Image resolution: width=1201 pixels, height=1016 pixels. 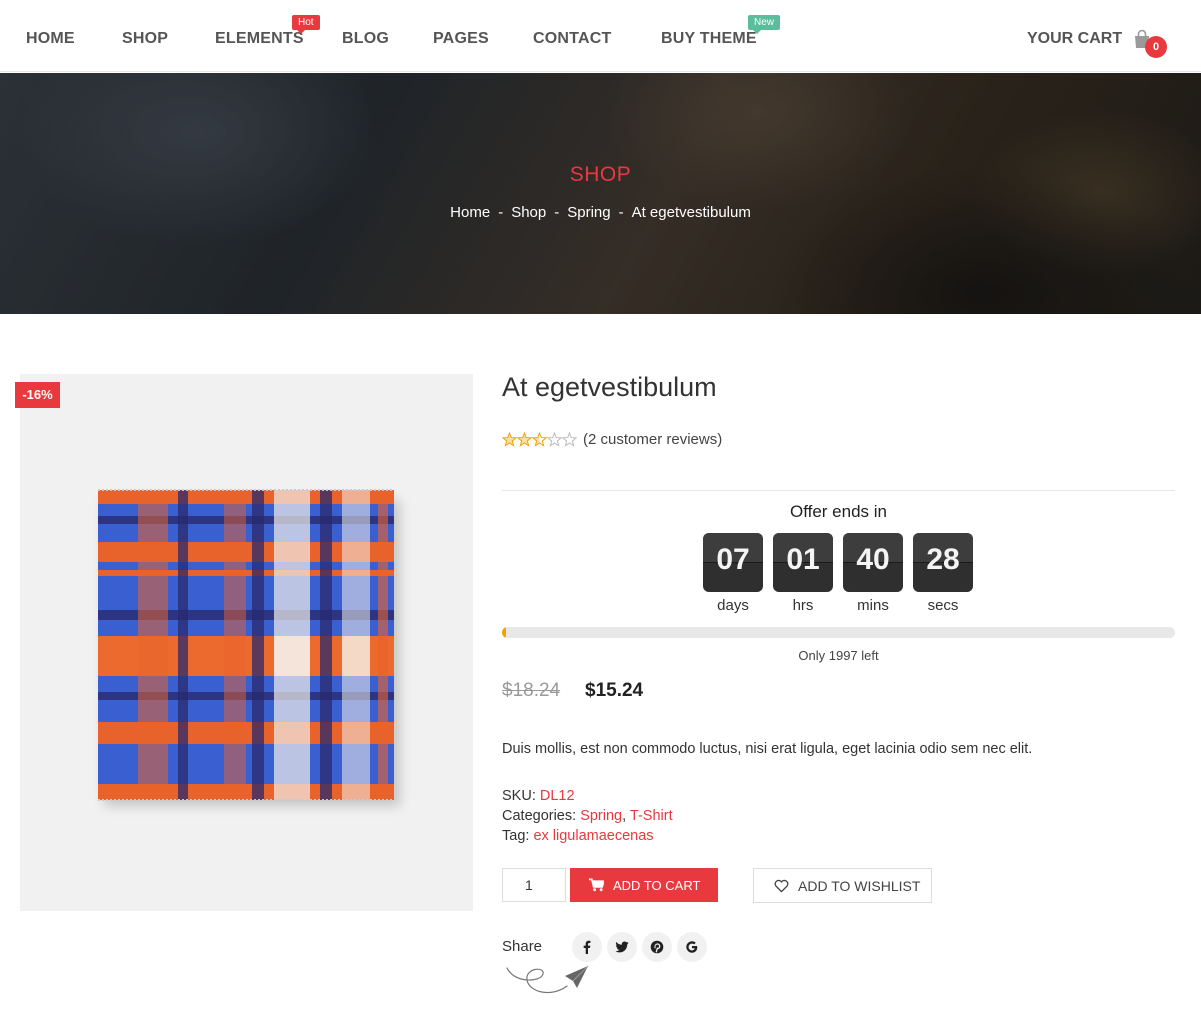 I want to click on countdown-minutes-value: 40, so click(x=873, y=559).